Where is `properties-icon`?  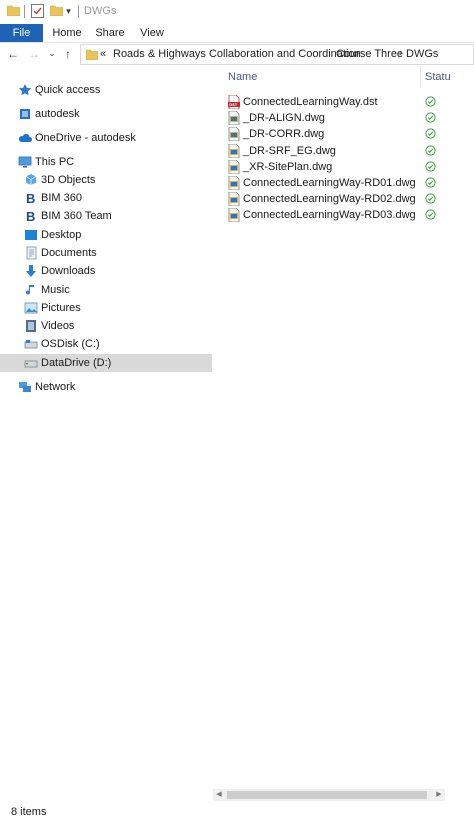 properties-icon is located at coordinates (37, 11).